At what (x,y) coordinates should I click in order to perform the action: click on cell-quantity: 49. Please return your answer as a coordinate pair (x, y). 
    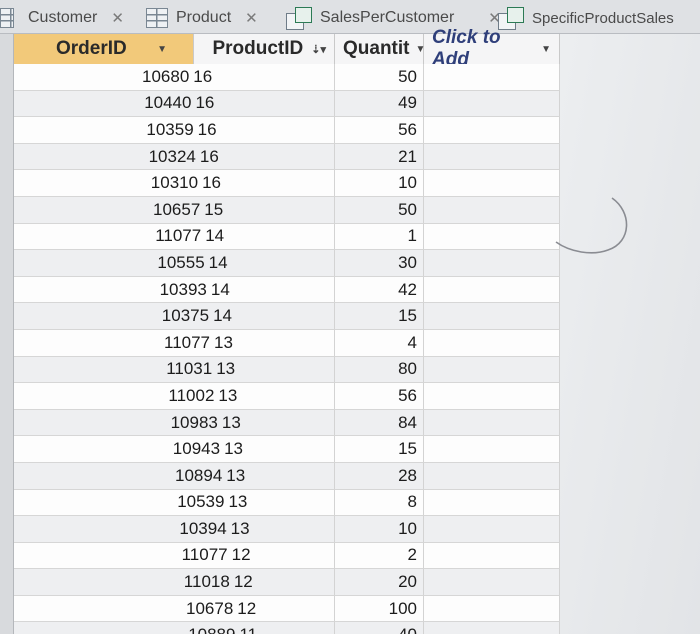
    Looking at the image, I should click on (379, 104).